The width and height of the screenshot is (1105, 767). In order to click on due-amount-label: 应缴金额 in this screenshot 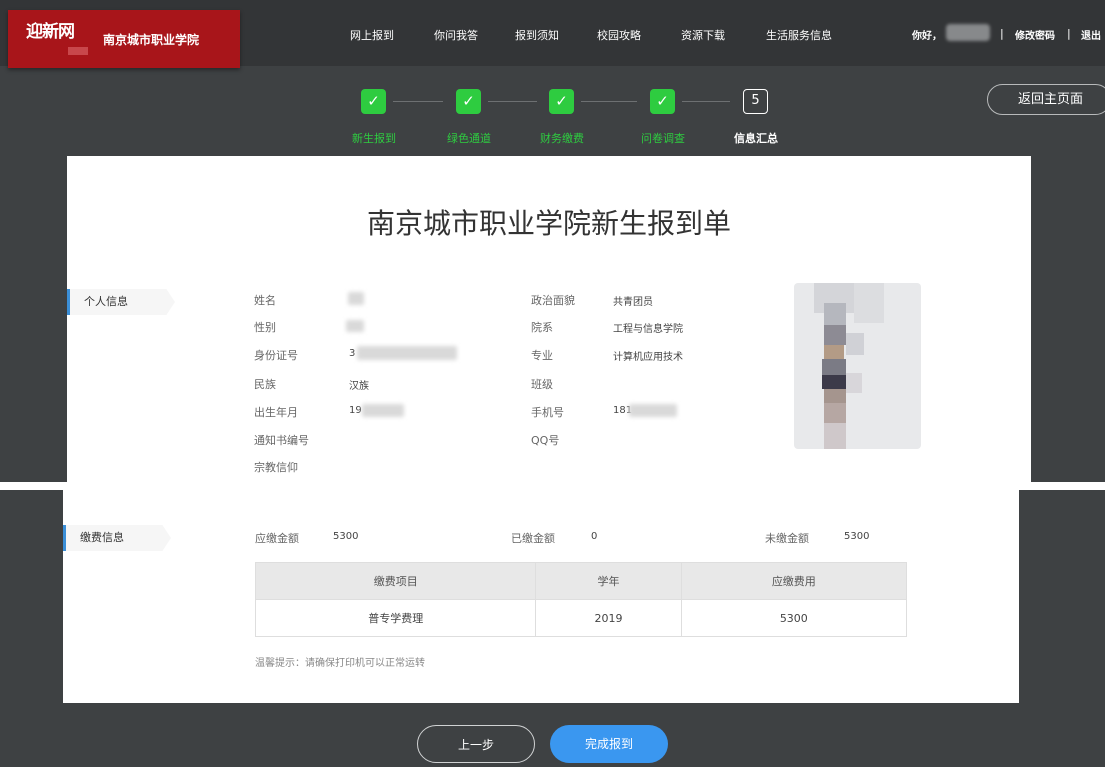, I will do `click(277, 538)`.